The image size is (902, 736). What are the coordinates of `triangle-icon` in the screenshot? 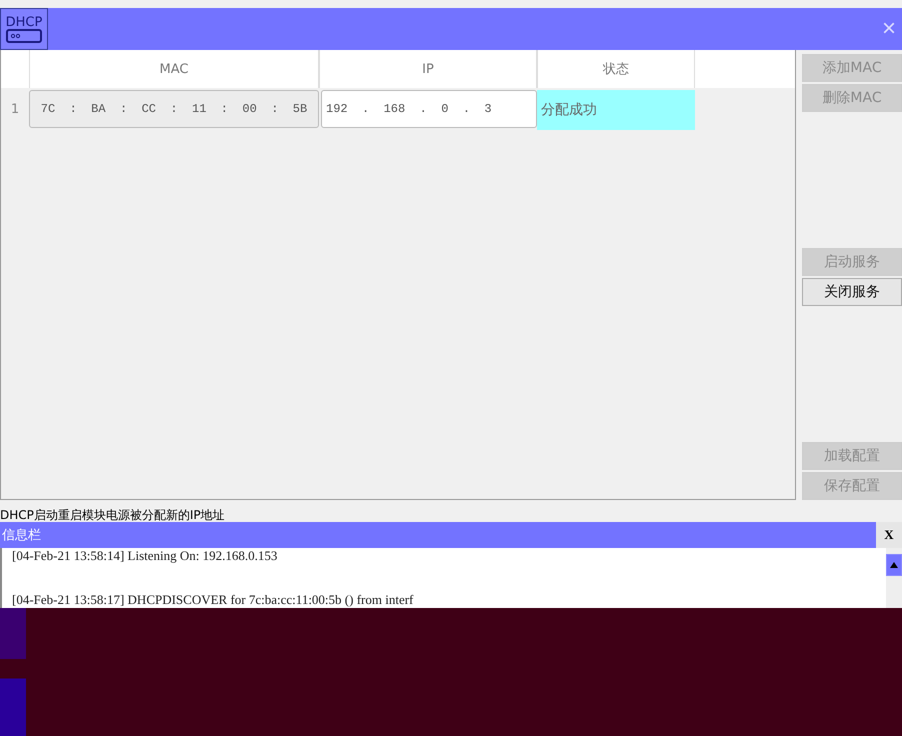 It's located at (894, 565).